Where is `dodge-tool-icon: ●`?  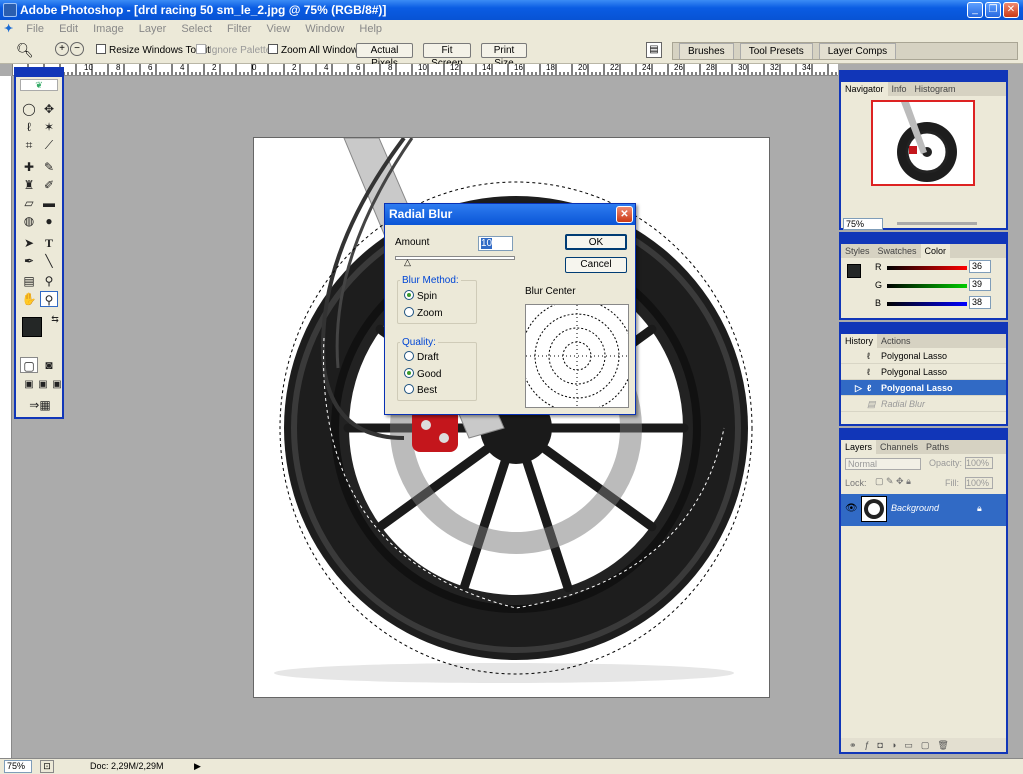 dodge-tool-icon: ● is located at coordinates (49, 221).